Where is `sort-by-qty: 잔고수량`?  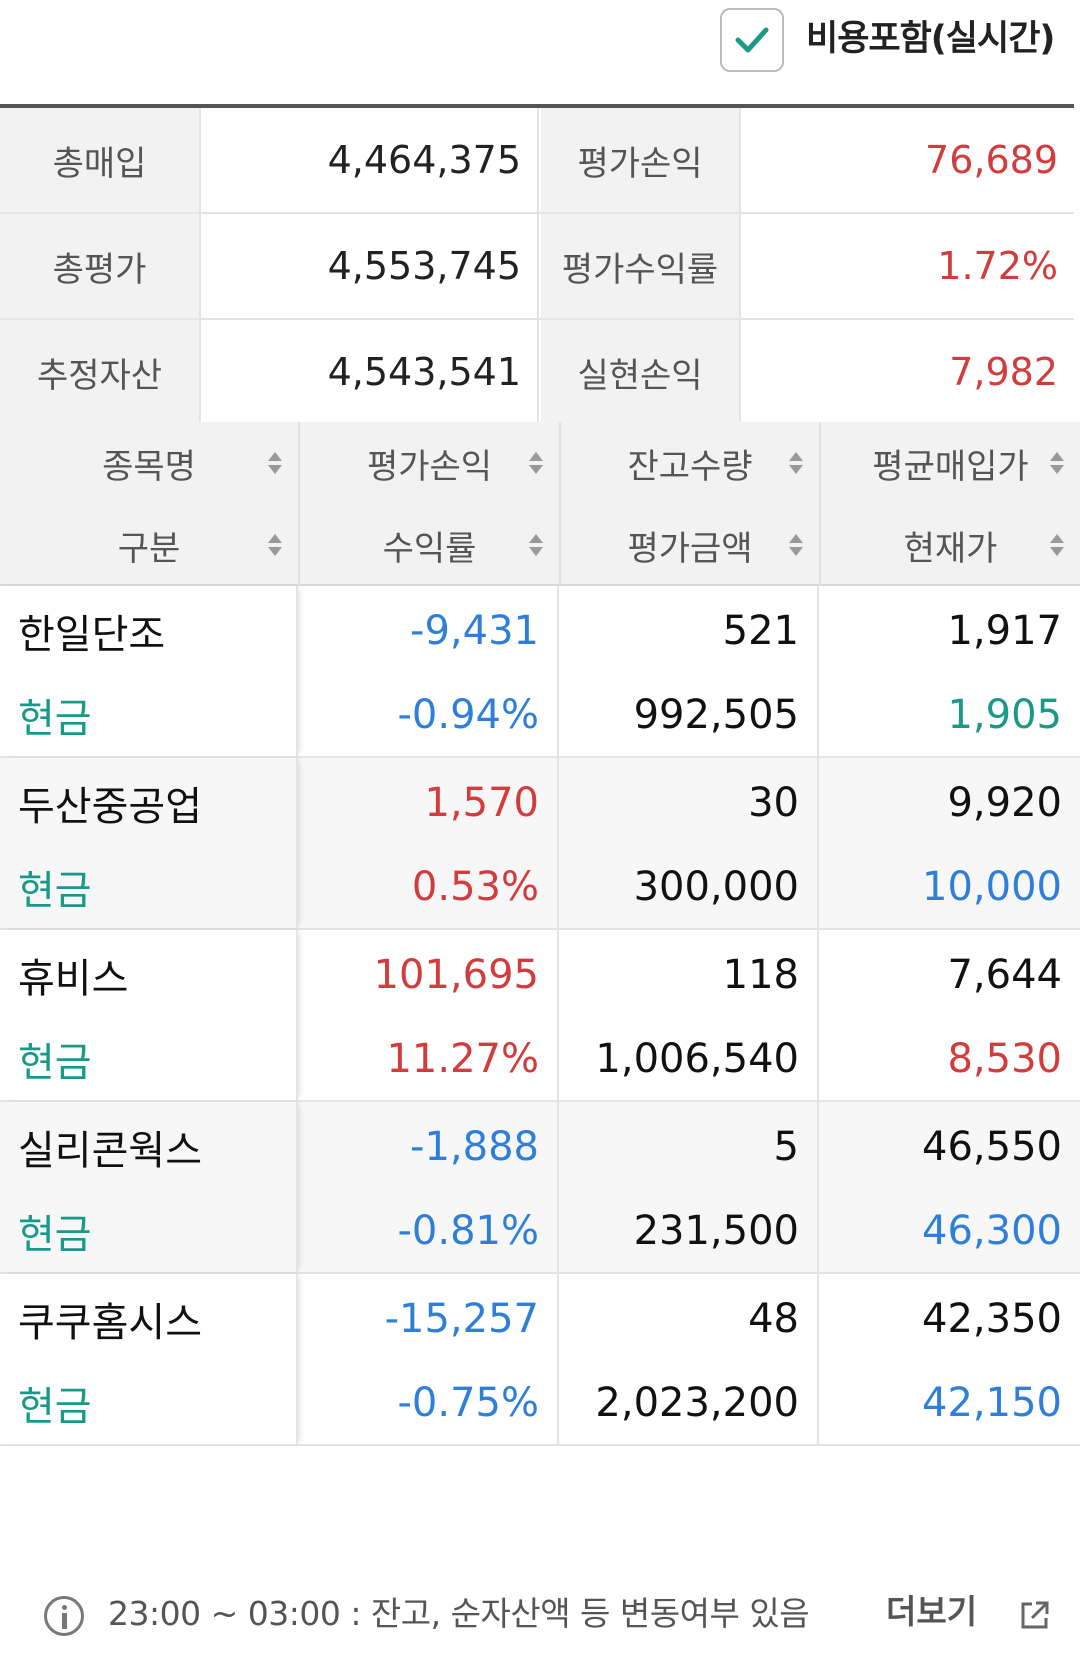
sort-by-qty: 잔고수량 is located at coordinates (690, 463).